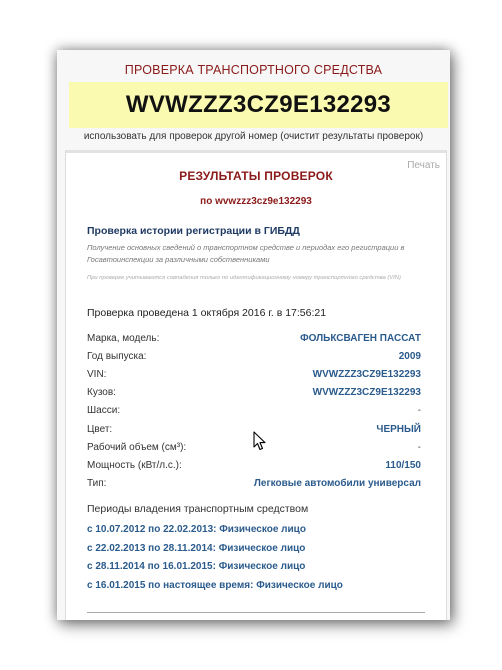 The width and height of the screenshot is (502, 670). Describe the element at coordinates (97, 374) in the screenshot. I see `detail-label: VIN:` at that location.